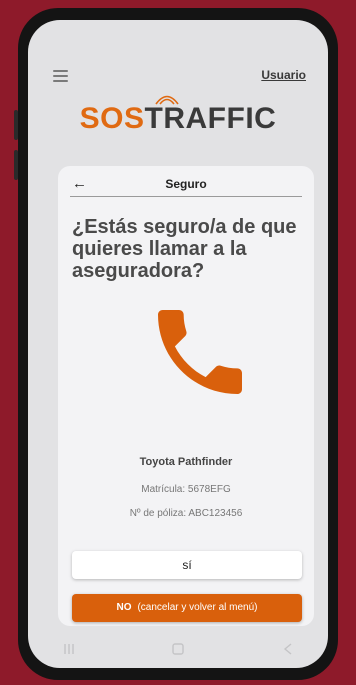 This screenshot has height=685, width=356. What do you see at coordinates (187, 565) in the screenshot?
I see `confirm-call-button: sí` at bounding box center [187, 565].